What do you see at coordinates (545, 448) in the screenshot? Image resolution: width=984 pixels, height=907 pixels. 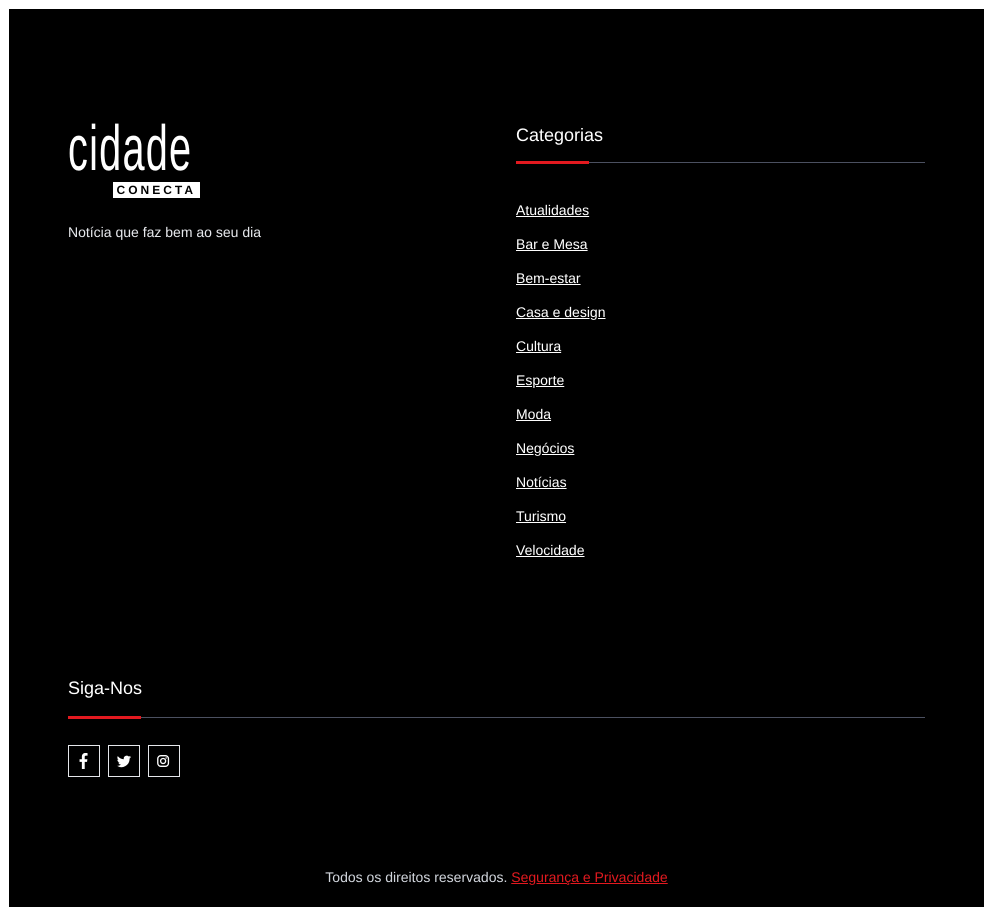 I see `category-link: Negócios` at bounding box center [545, 448].